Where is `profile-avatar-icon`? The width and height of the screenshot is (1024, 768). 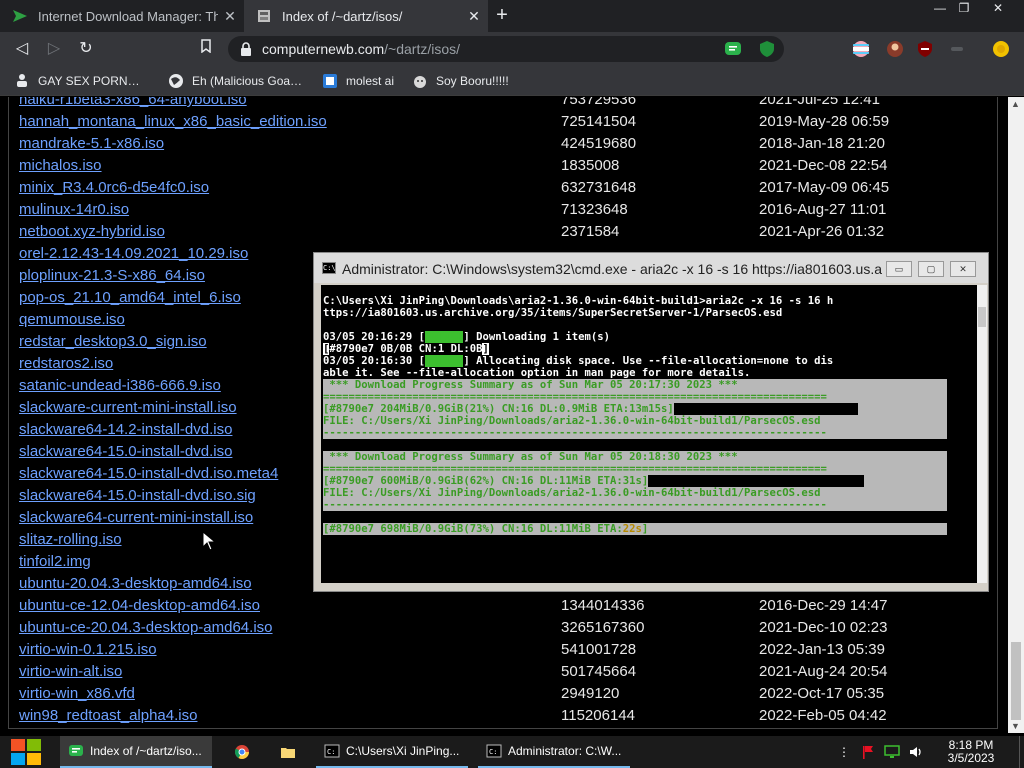 profile-avatar-icon is located at coordinates (1001, 49).